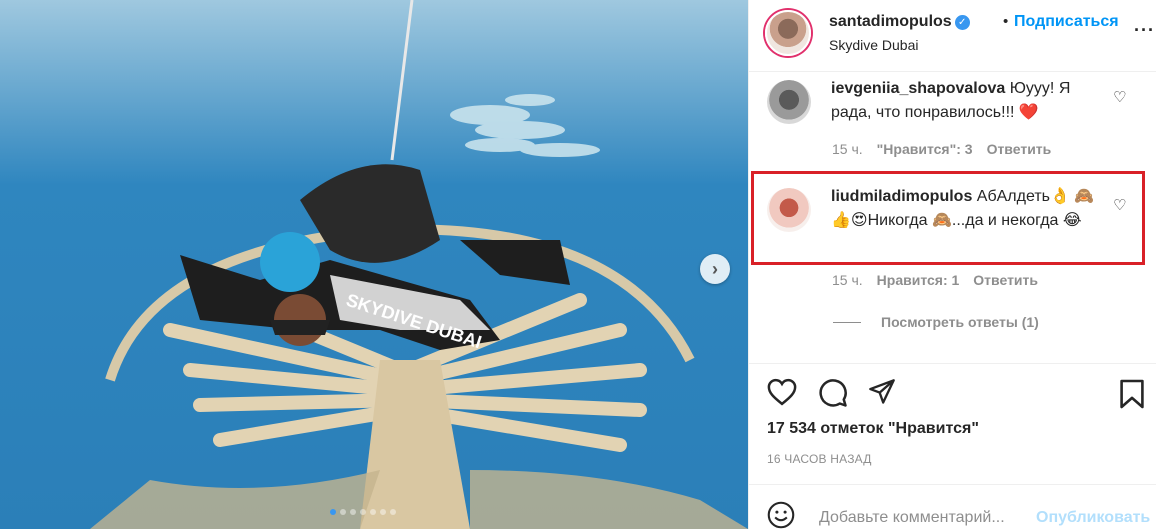 Image resolution: width=1156 pixels, height=529 pixels. Describe the element at coordinates (819, 459) in the screenshot. I see `post-timestamp: 16 ЧАСОВ НАЗАД` at that location.